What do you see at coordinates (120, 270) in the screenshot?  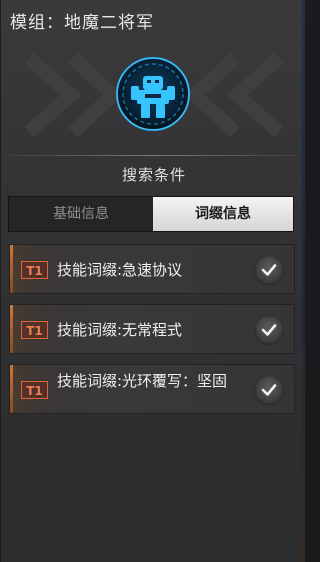 I see `affix-label: 技能词缀:急速协议` at bounding box center [120, 270].